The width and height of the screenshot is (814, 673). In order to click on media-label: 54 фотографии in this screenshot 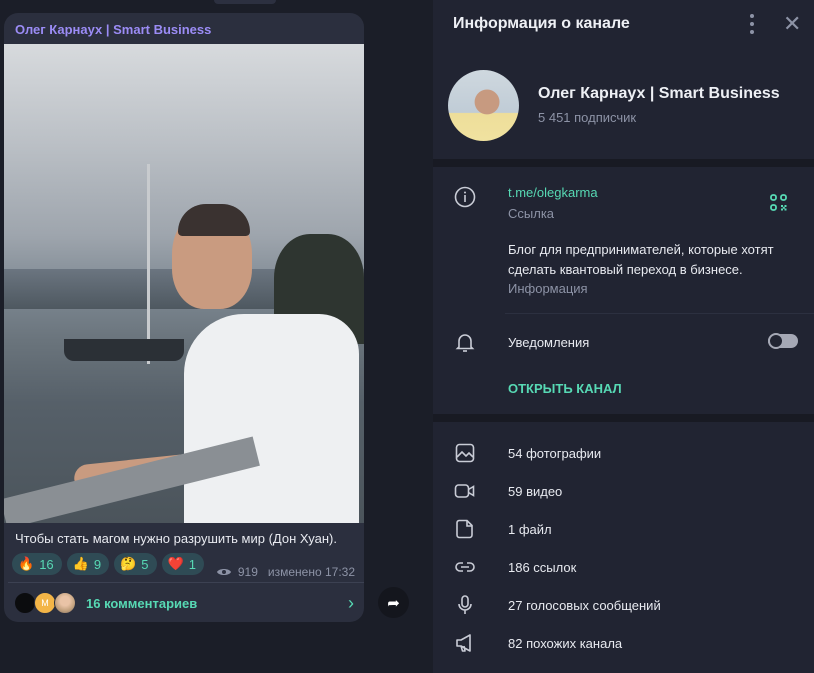, I will do `click(555, 453)`.